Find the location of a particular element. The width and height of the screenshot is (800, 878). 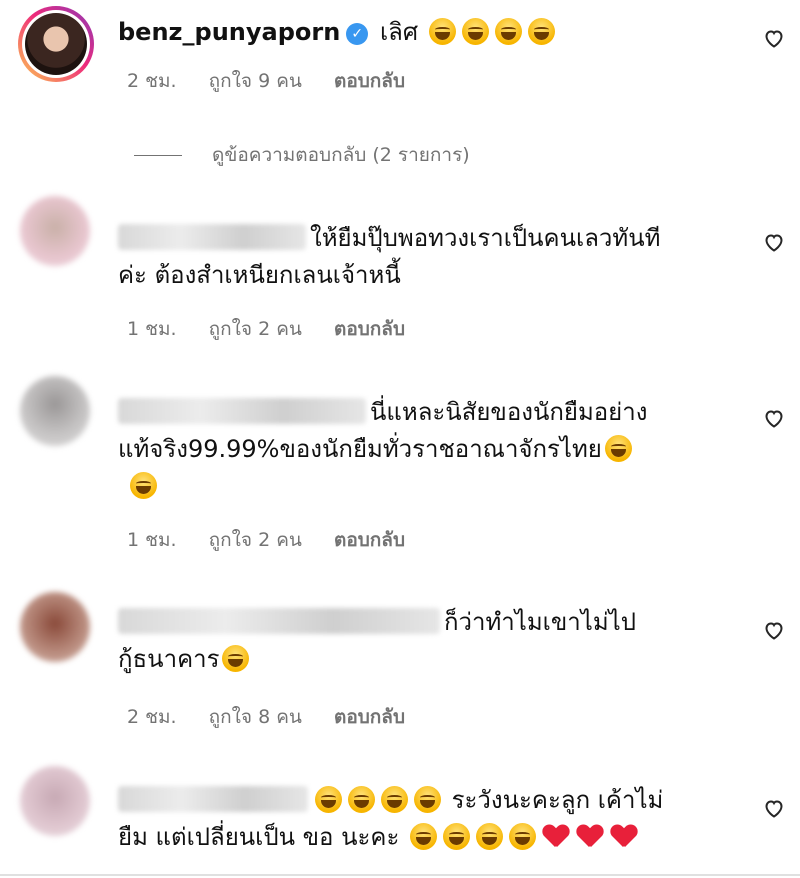

comment-meta: 2 ชม. ถูกใจ 8 คน ตอบกลับ is located at coordinates (279, 717).